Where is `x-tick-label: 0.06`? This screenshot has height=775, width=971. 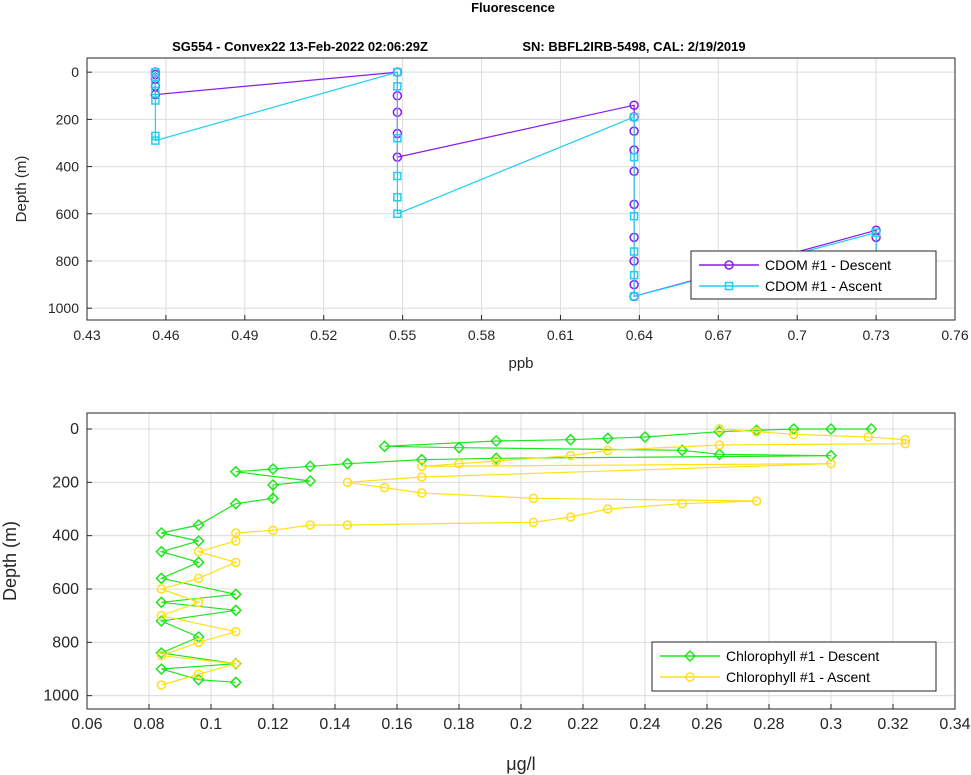
x-tick-label: 0.06 is located at coordinates (86, 724).